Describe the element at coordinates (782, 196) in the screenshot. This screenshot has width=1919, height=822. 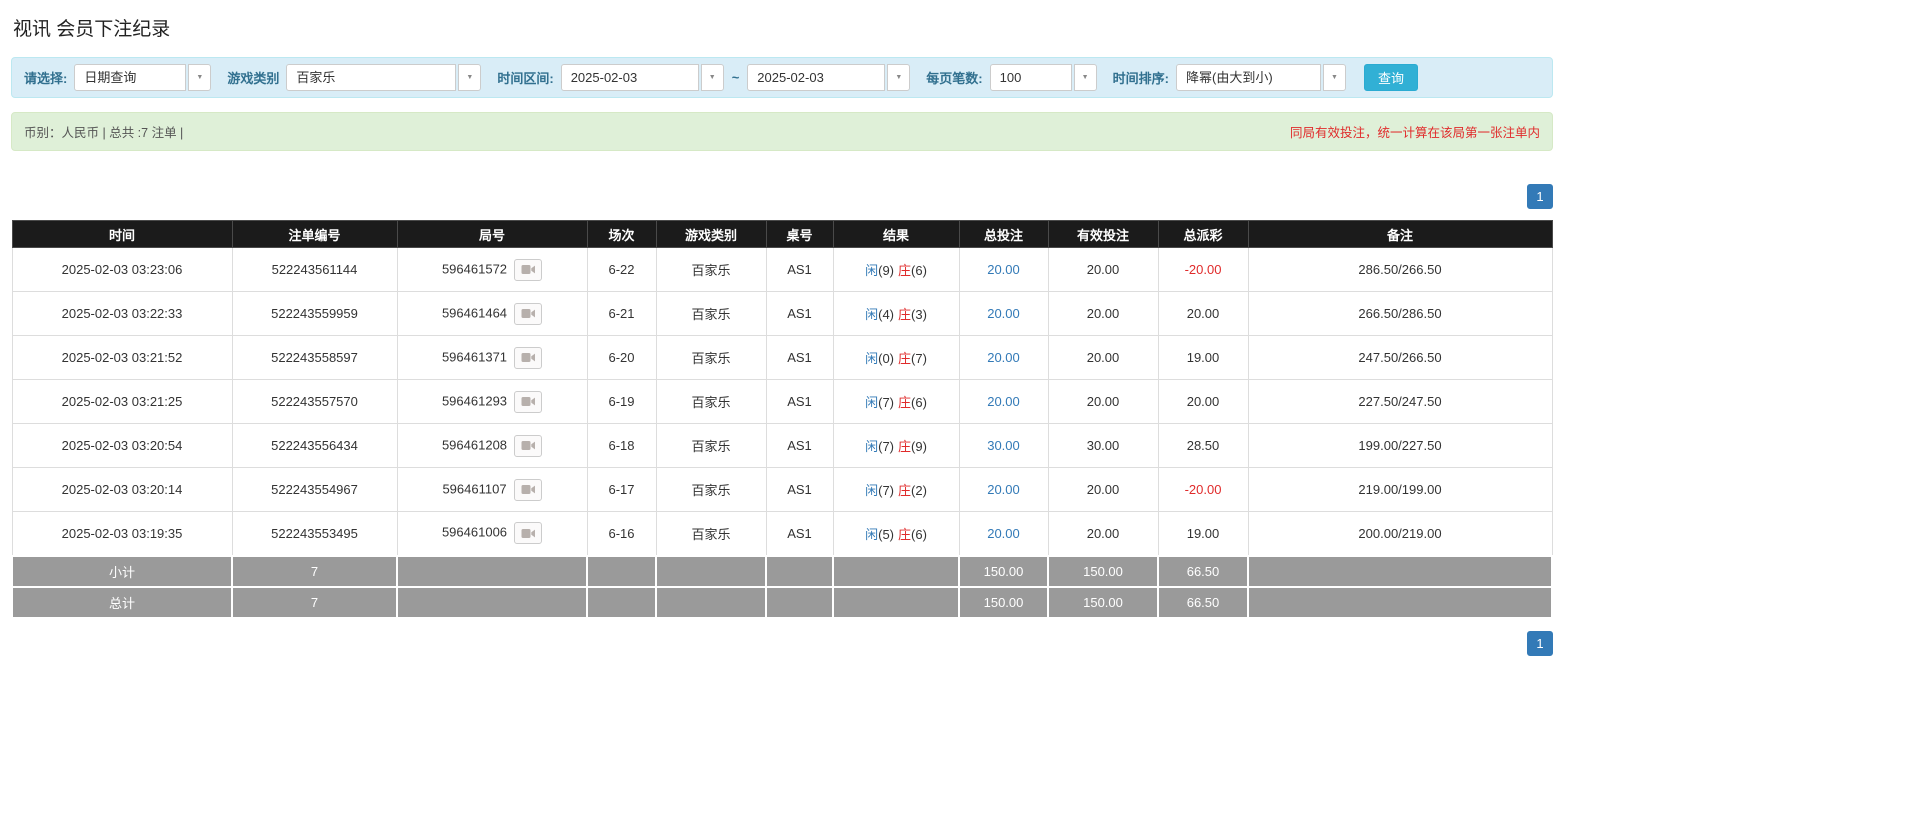
I see `pagination-top: 1` at that location.